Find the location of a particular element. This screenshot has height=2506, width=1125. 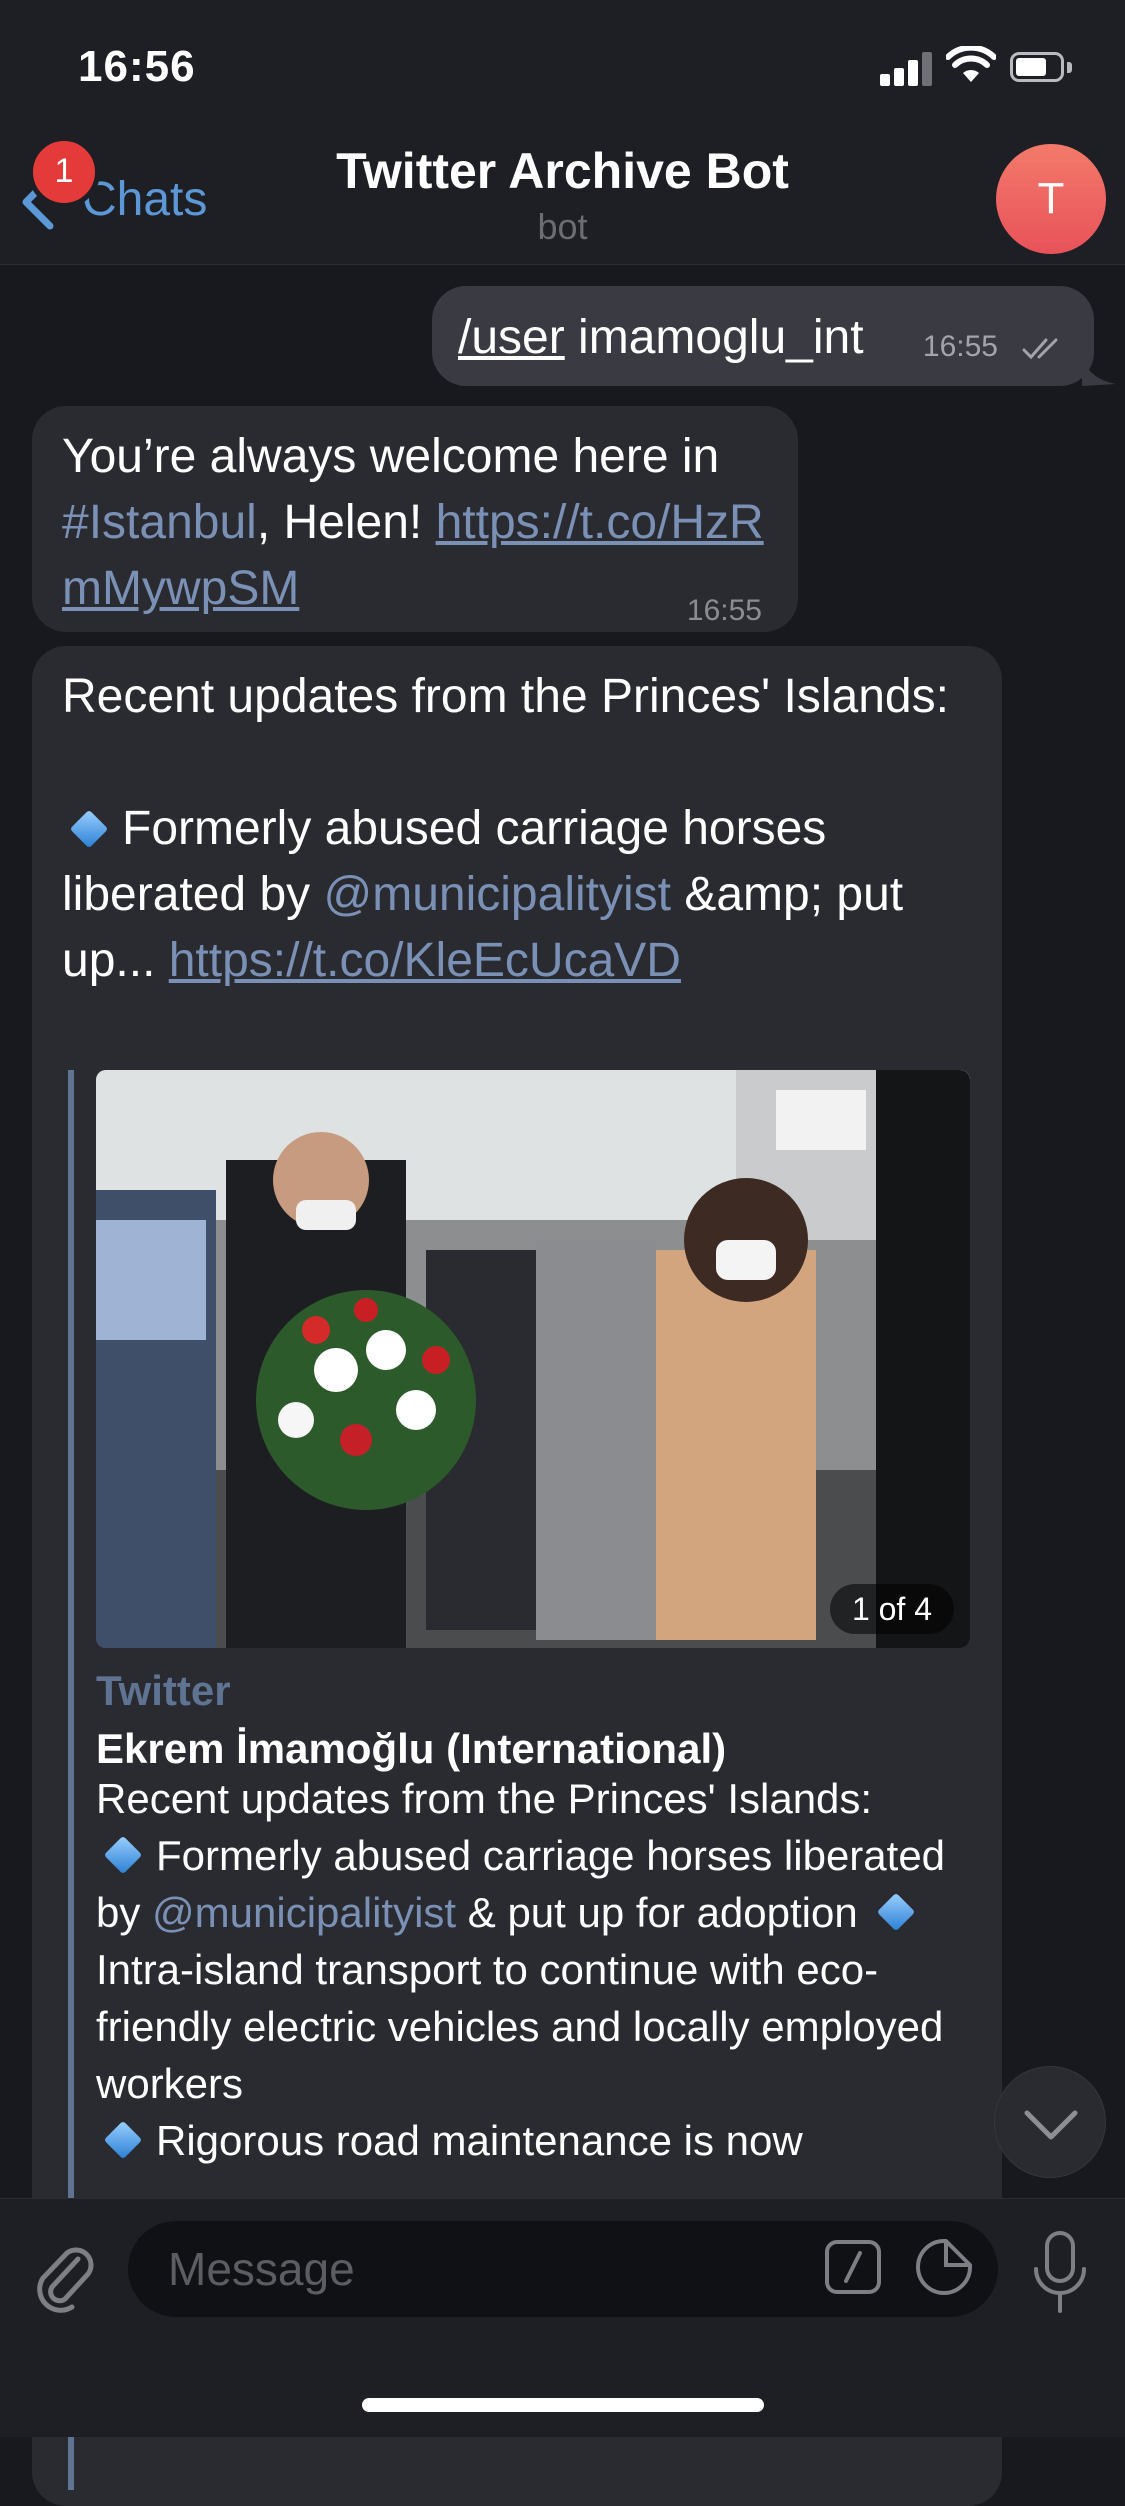

bot-command-icon is located at coordinates (853, 2267).